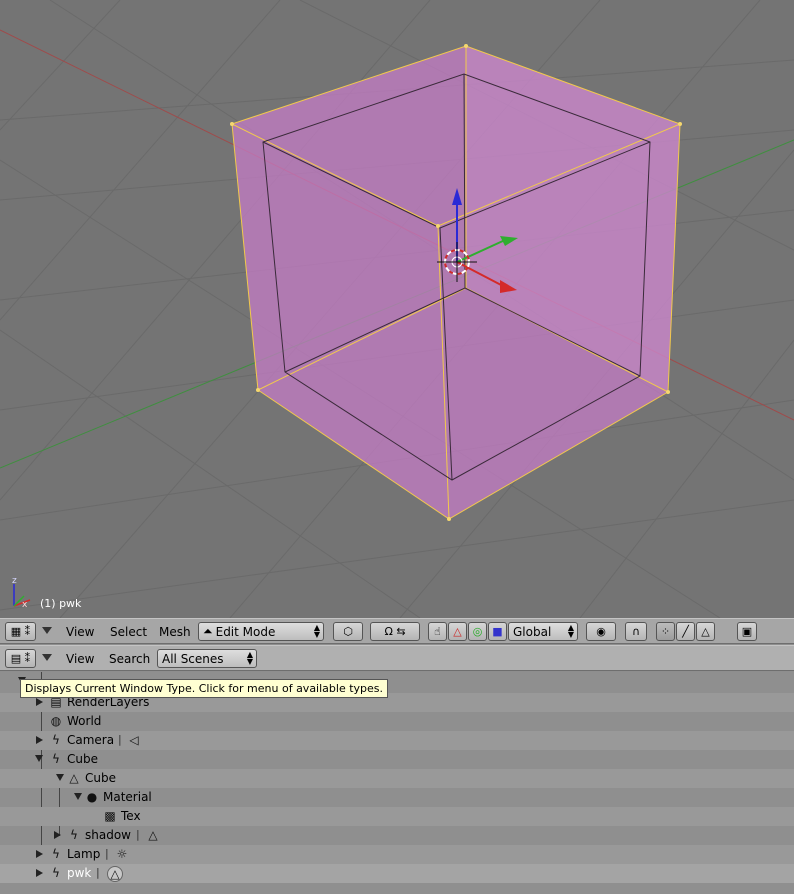  What do you see at coordinates (397, 759) in the screenshot?
I see `tree-row-cube-object: ϟ Cube` at bounding box center [397, 759].